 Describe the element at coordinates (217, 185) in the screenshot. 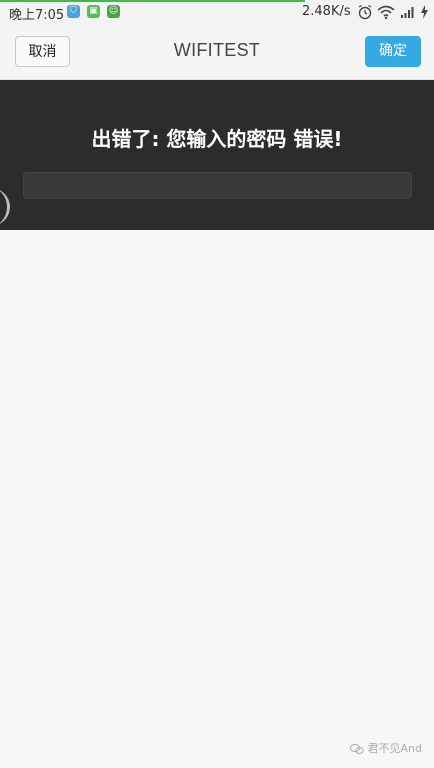

I see `password-input` at that location.